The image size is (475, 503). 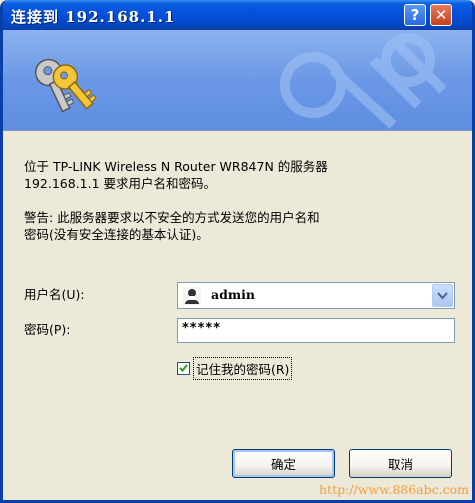 What do you see at coordinates (316, 295) in the screenshot?
I see `username-combobox: admin` at bounding box center [316, 295].